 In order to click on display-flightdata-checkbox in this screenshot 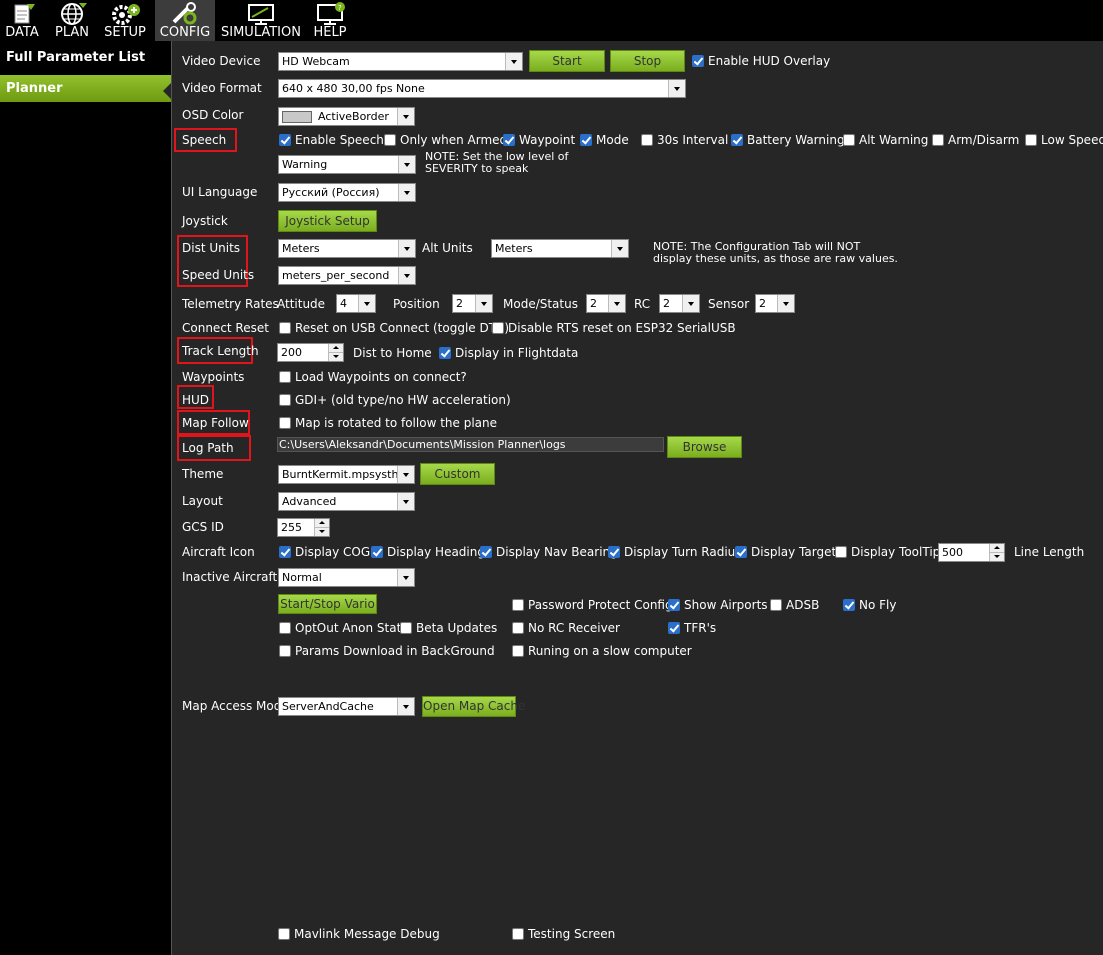, I will do `click(445, 353)`.